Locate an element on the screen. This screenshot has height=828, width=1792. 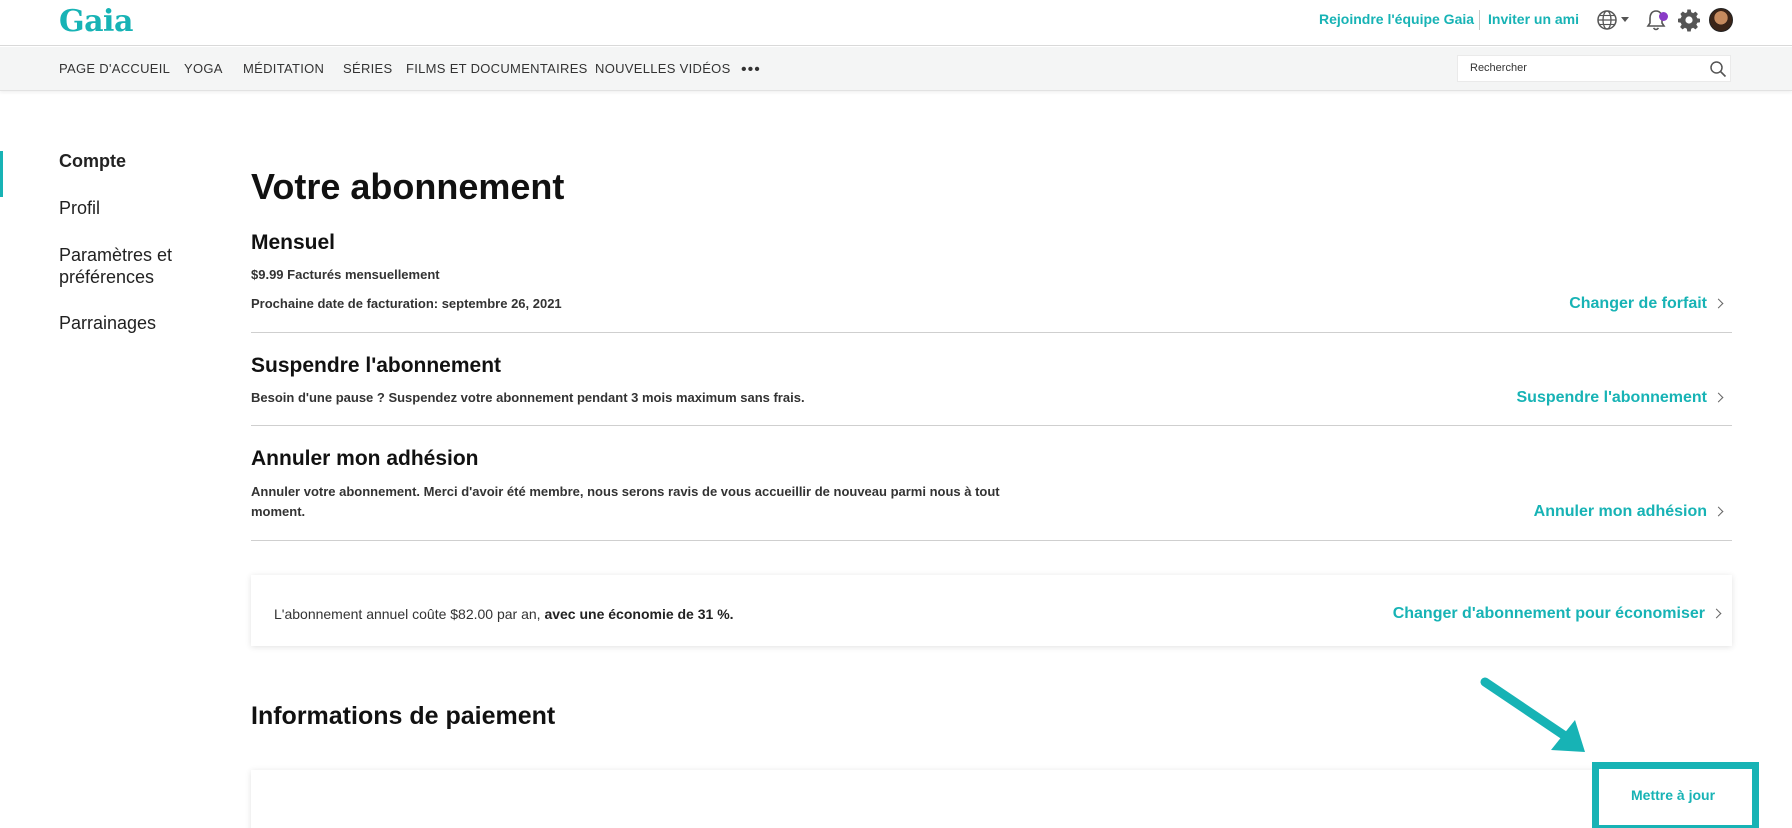
invite-friend-link: Inviter un ami is located at coordinates (1533, 19).